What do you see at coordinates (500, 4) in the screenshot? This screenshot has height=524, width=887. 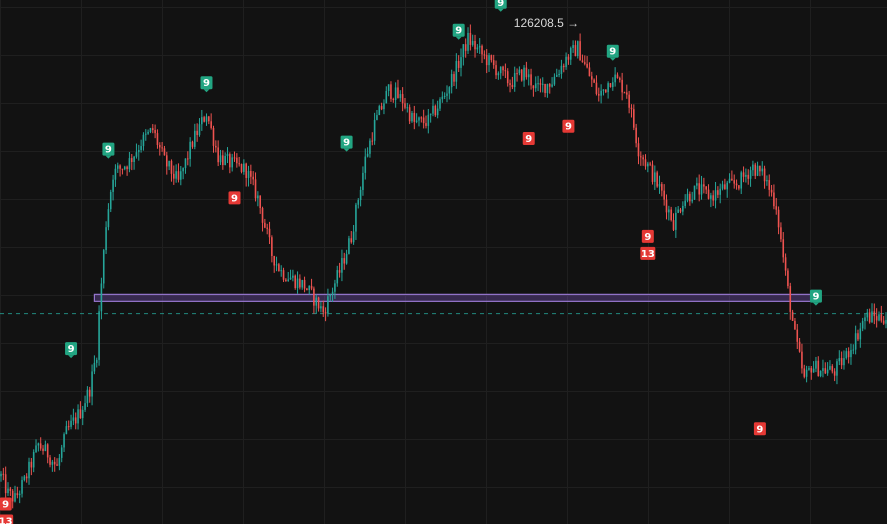 I see `sell-signal-marker-label: 9` at bounding box center [500, 4].